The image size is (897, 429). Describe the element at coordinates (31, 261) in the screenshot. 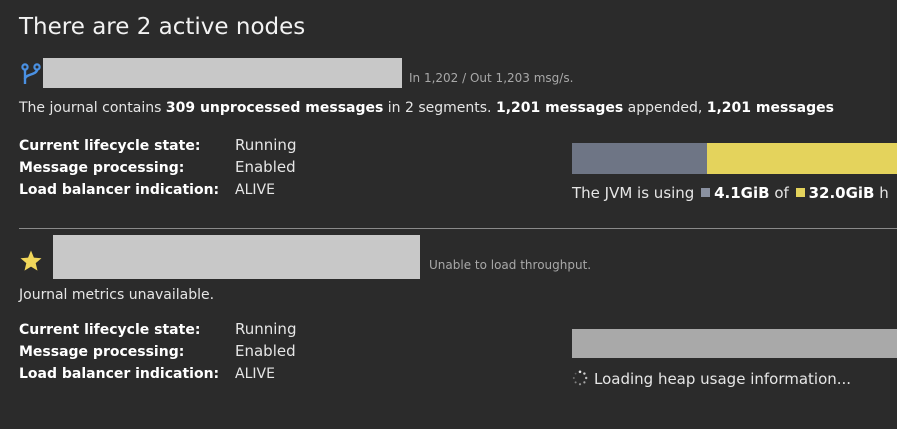

I see `star-icon` at that location.